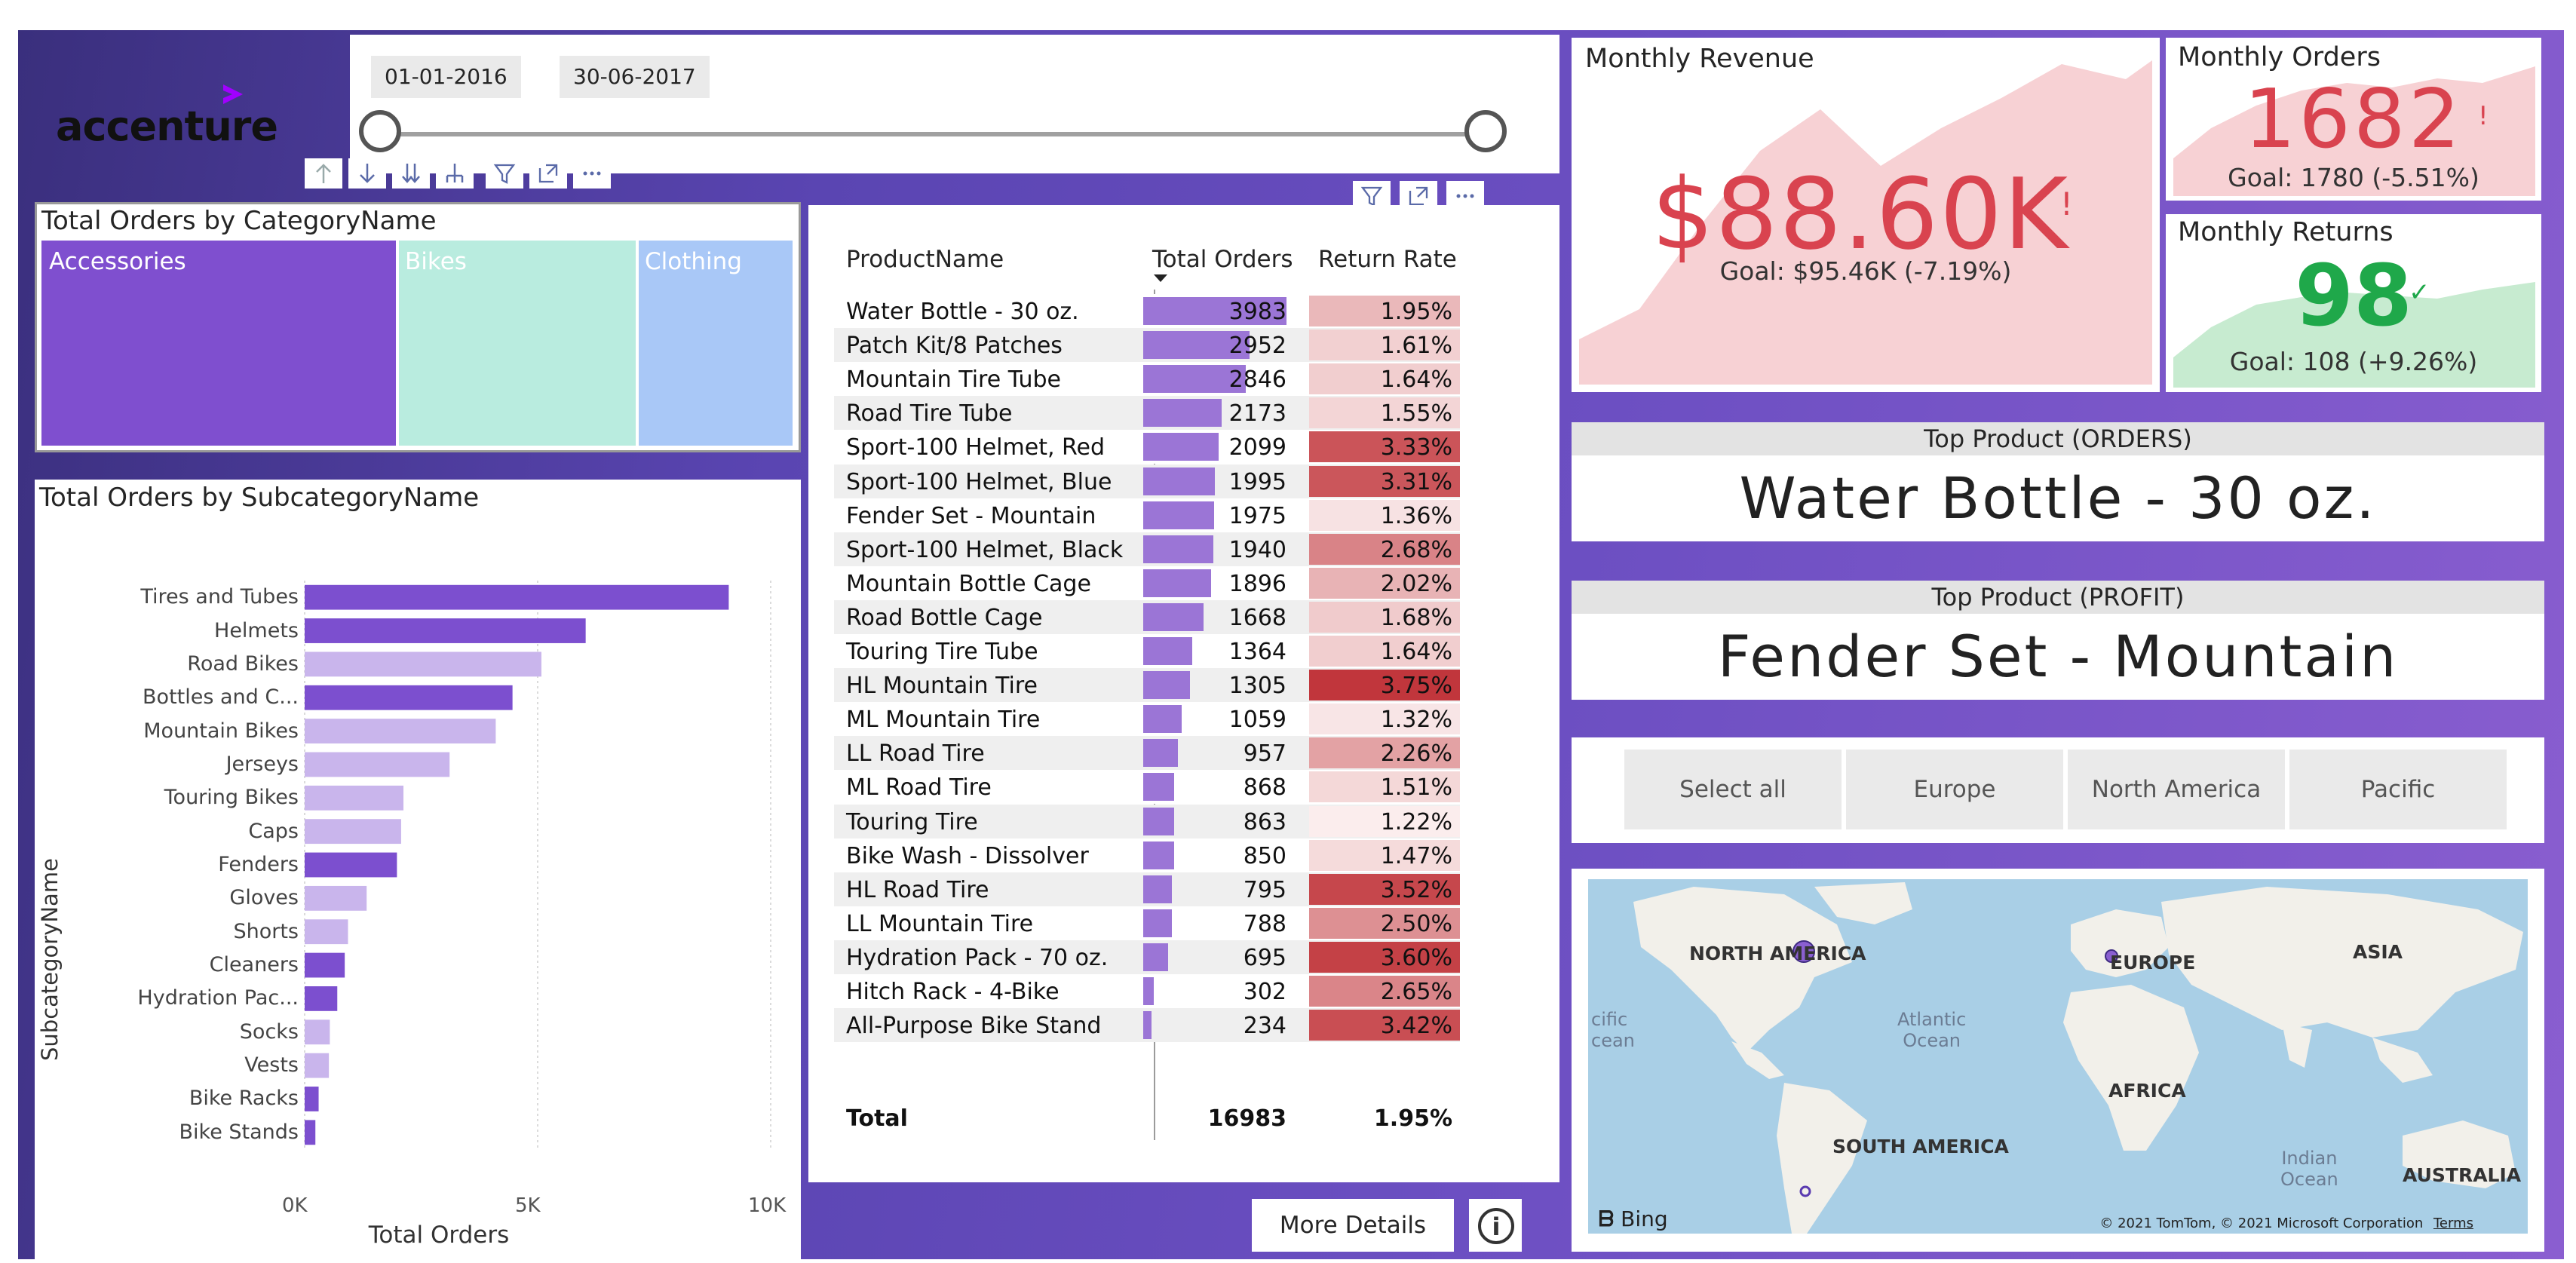  I want to click on drill-up-icon, so click(323, 173).